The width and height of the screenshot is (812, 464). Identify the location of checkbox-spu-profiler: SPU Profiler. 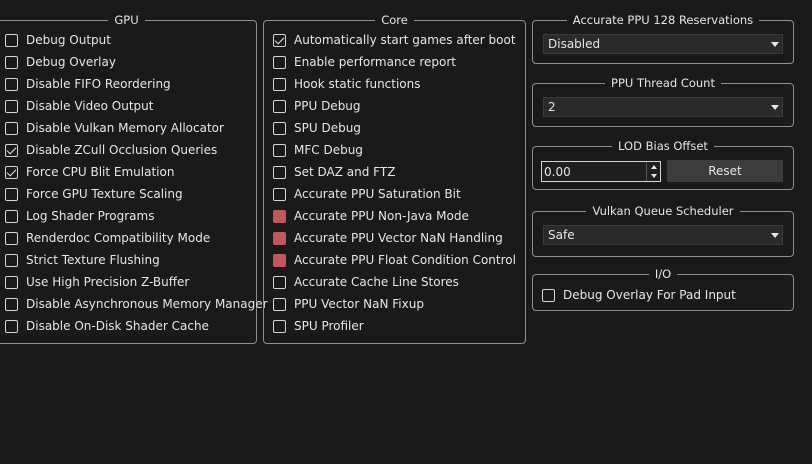
(318, 326).